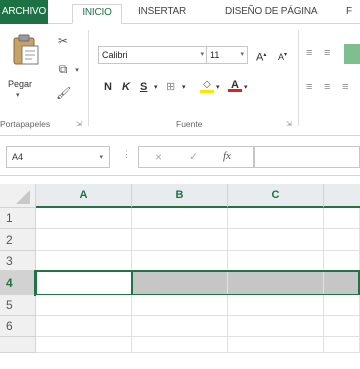  What do you see at coordinates (276, 261) in the screenshot?
I see `cell-c3` at bounding box center [276, 261].